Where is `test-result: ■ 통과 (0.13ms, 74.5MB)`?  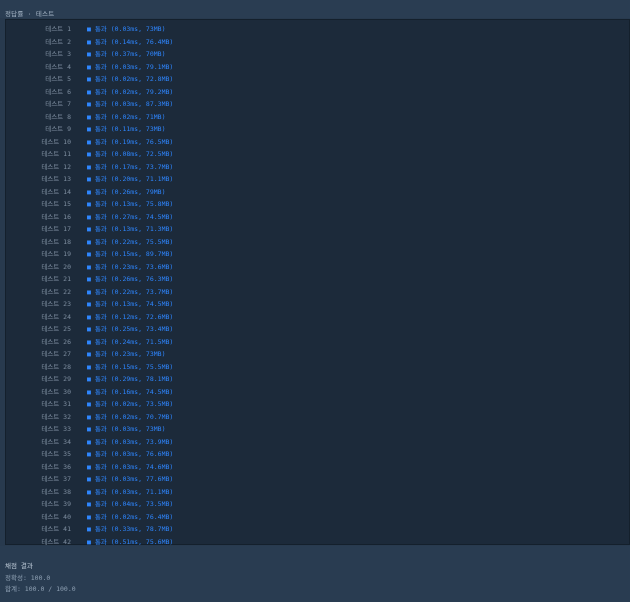
test-result: ■ 통과 (0.13ms, 74.5MB) is located at coordinates (130, 304).